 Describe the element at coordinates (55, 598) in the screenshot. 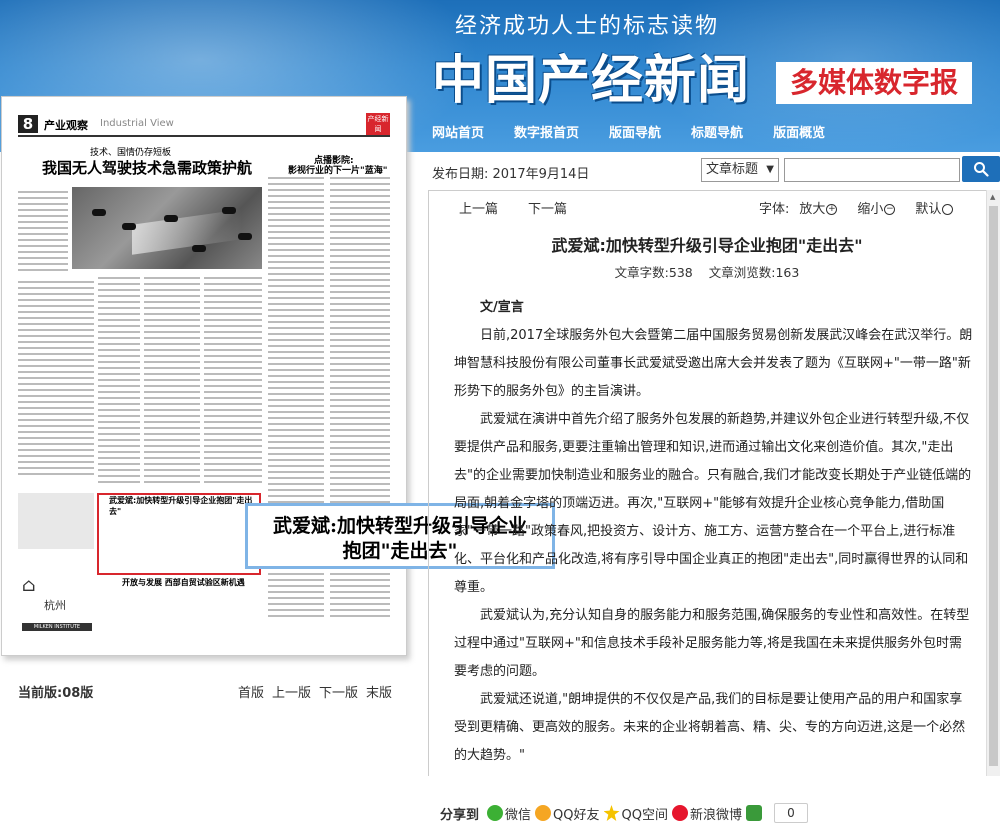

I see `paper-logo-hangzhou: ⌂ 杭州` at that location.